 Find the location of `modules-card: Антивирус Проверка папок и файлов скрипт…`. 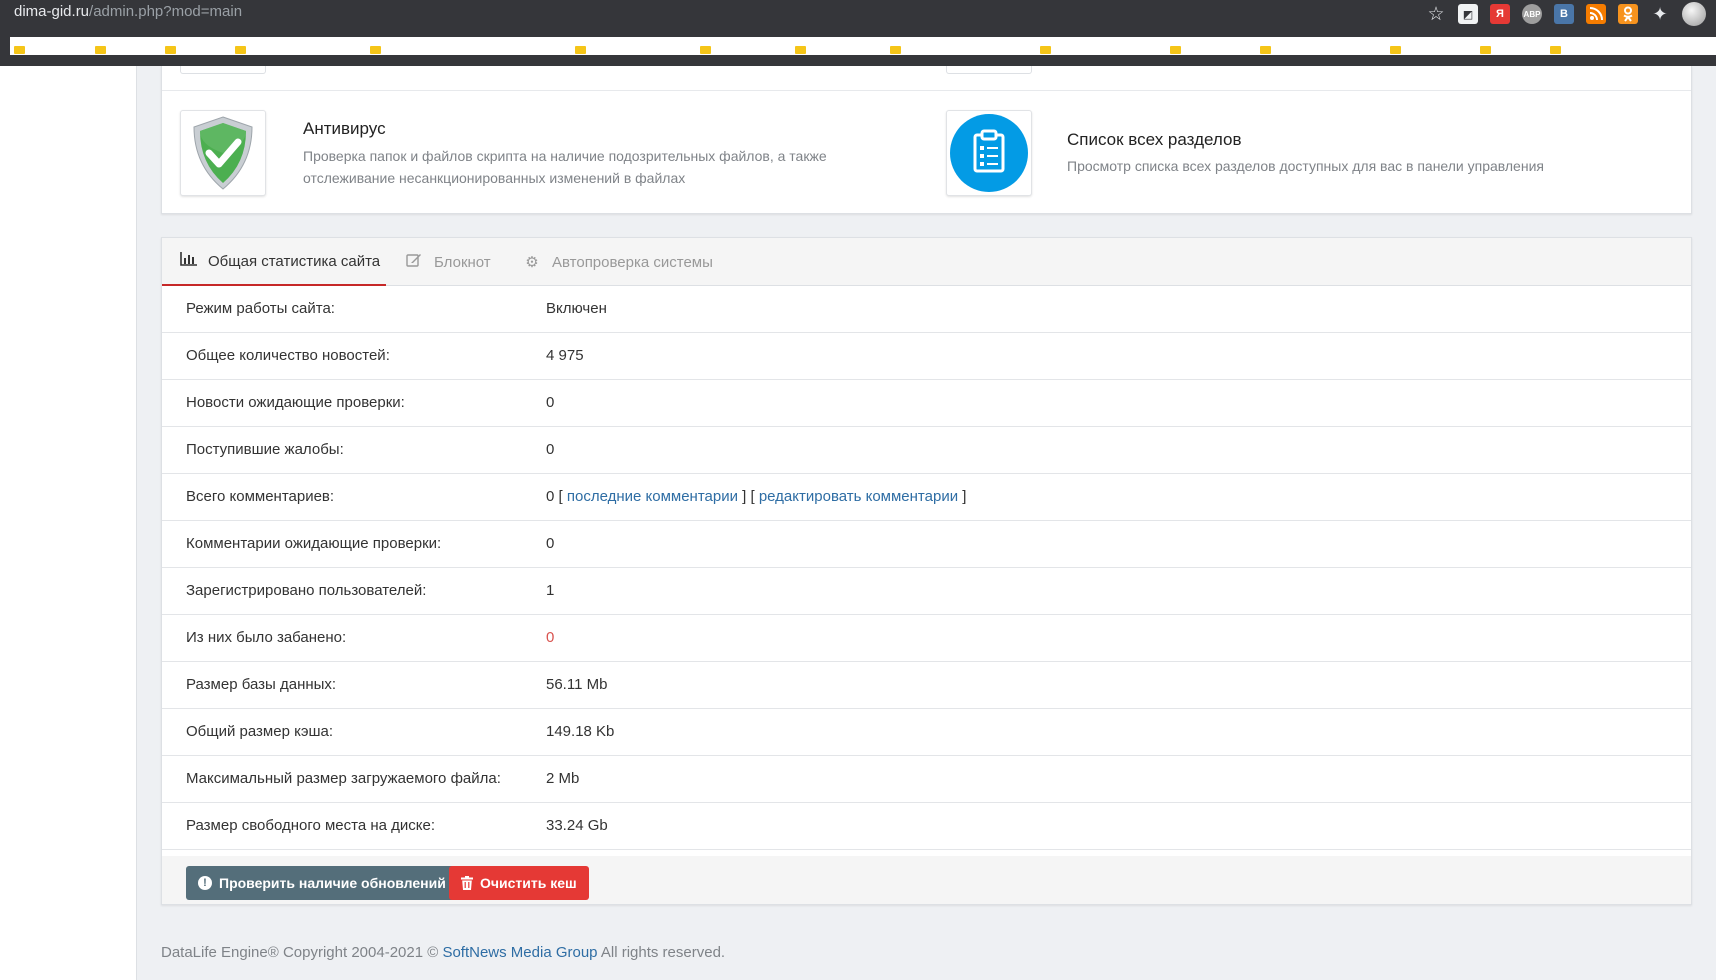

modules-card: Антивирус Проверка папок и файлов скрипт… is located at coordinates (926, 140).